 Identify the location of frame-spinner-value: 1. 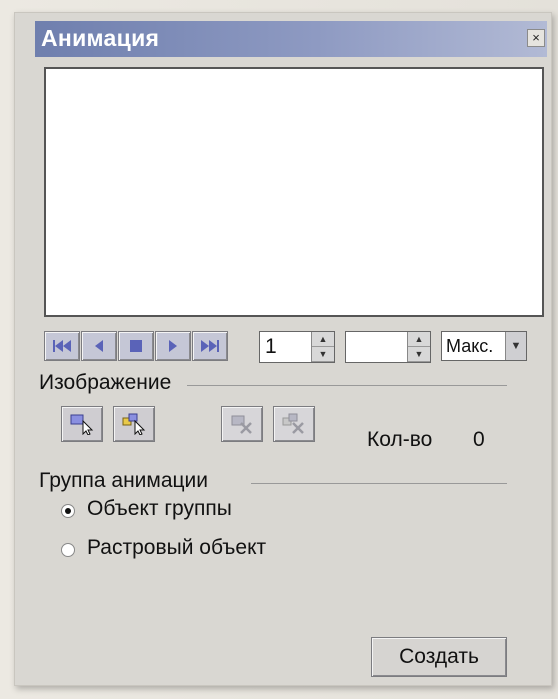
(271, 346).